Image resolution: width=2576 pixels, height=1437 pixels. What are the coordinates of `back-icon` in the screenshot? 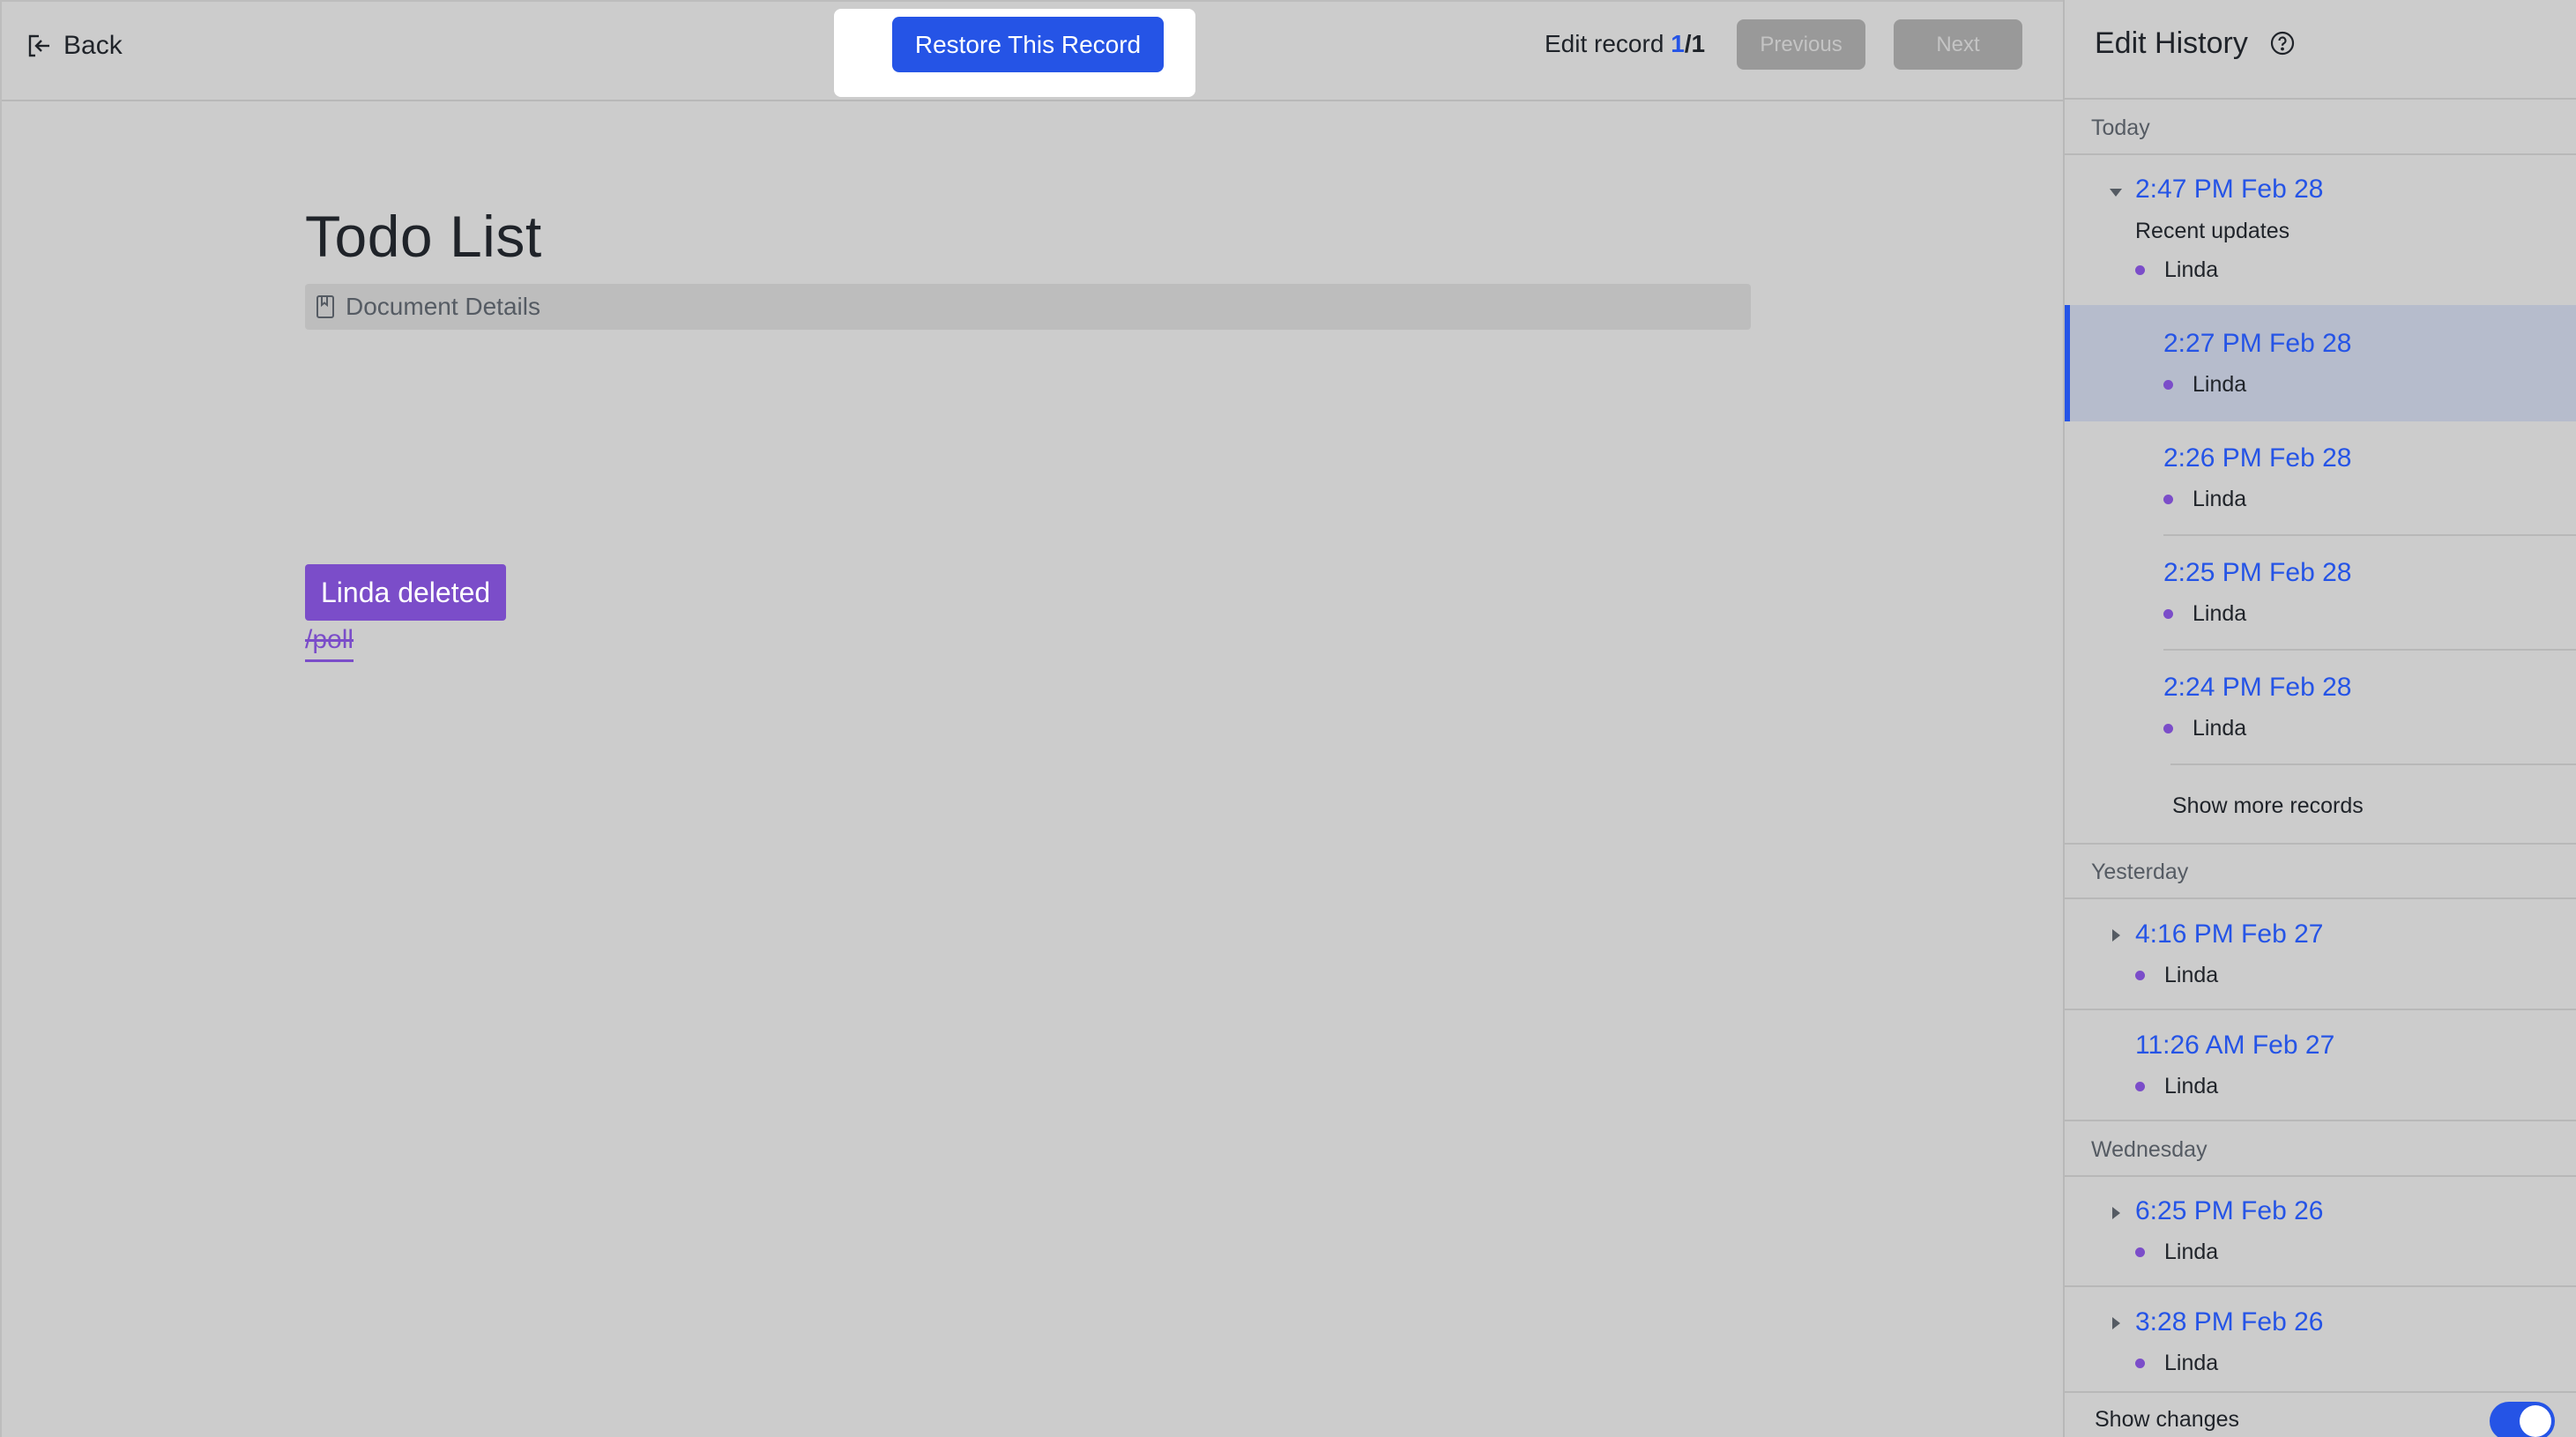 It's located at (38, 45).